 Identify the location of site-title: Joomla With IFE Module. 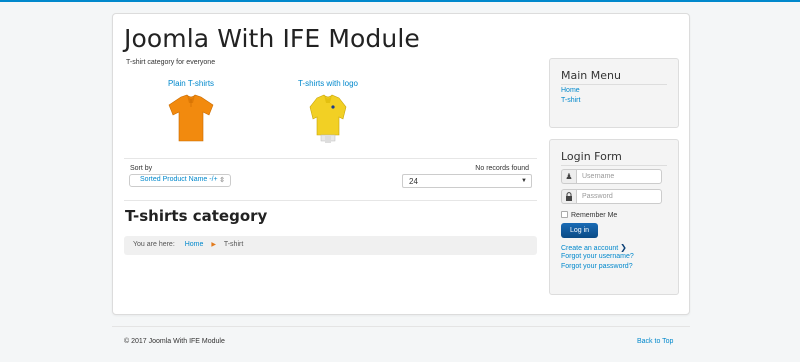
(272, 38).